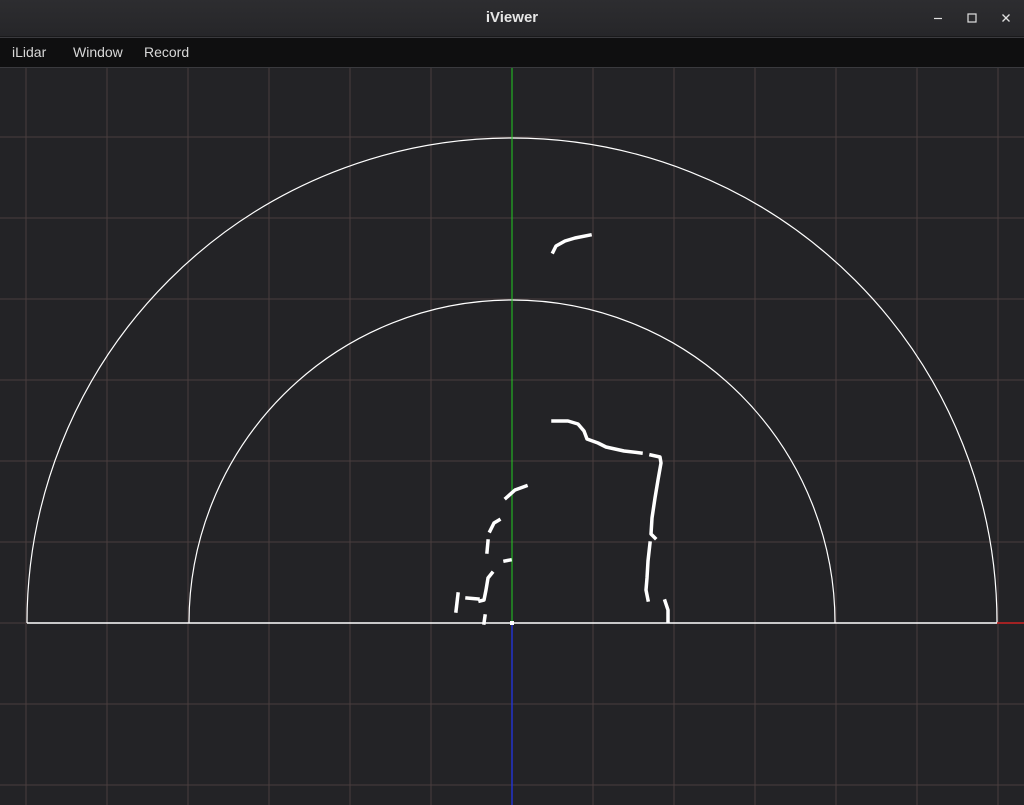 This screenshot has height=805, width=1024. I want to click on maximize-icon, so click(972, 18).